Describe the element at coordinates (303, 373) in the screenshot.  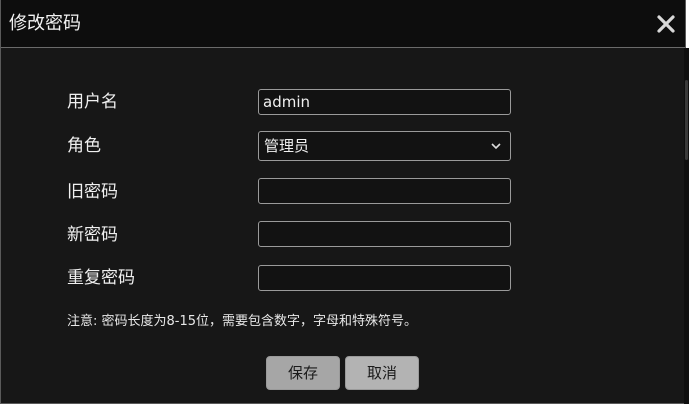
I see `save-button: 保存` at that location.